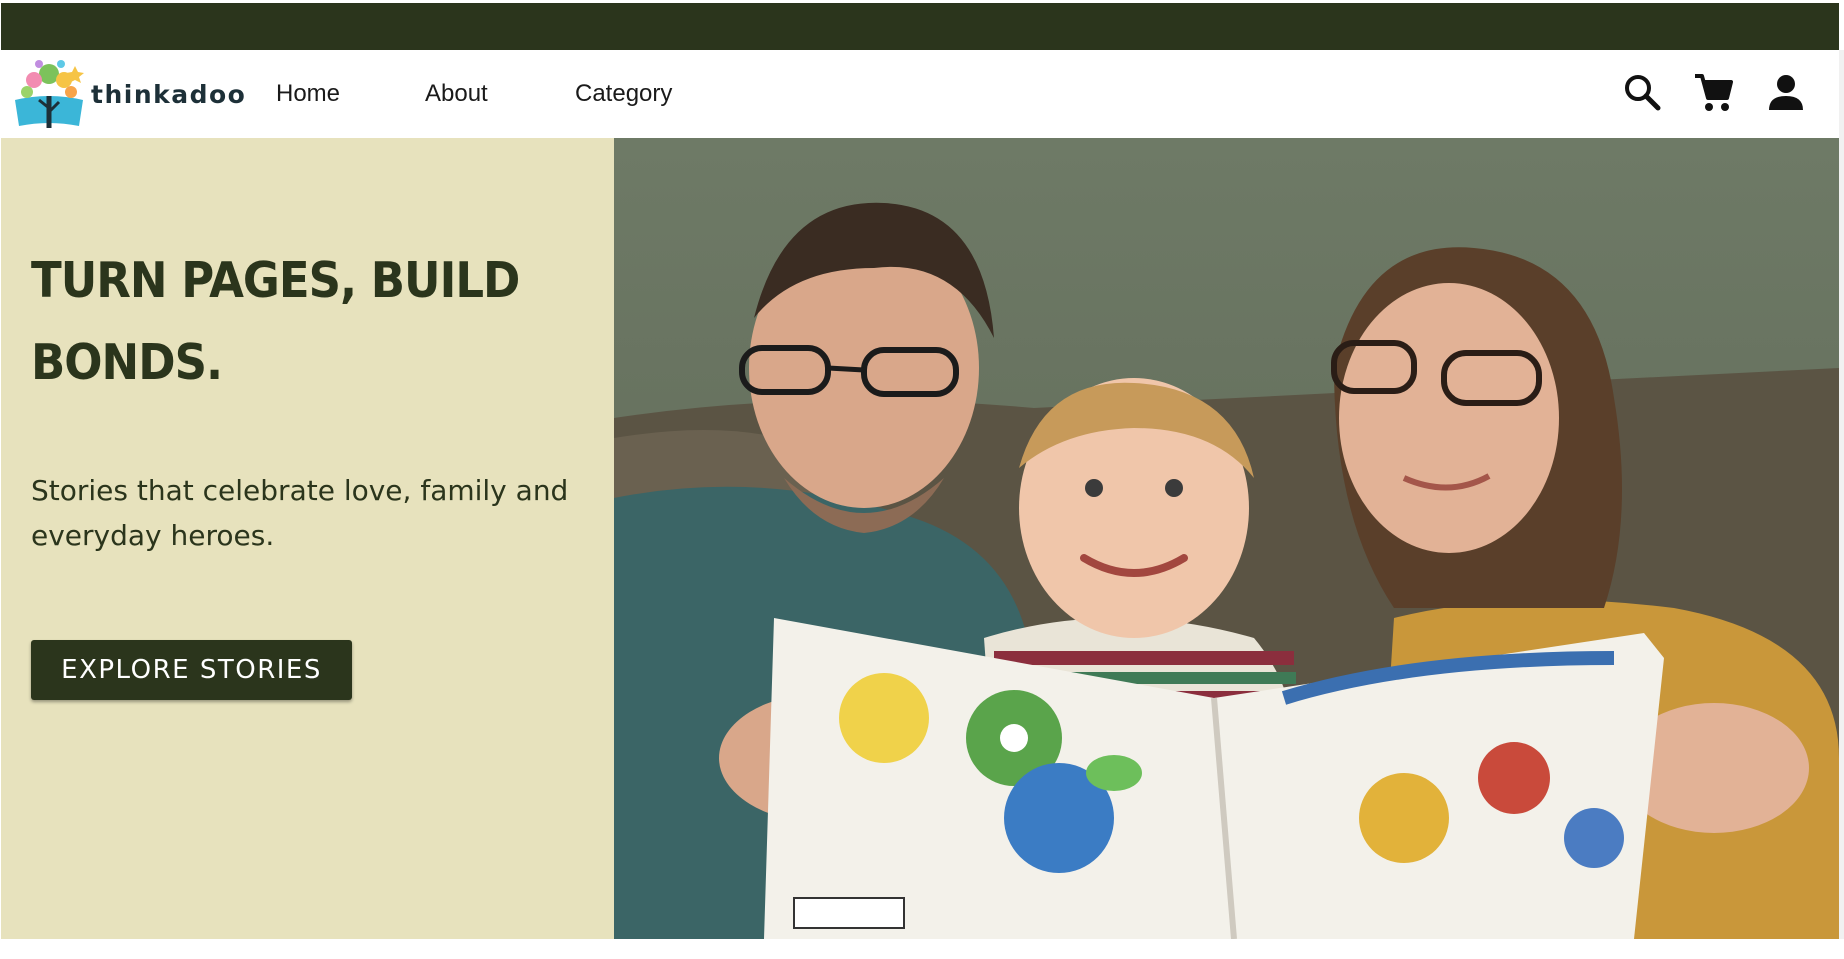  What do you see at coordinates (623, 94) in the screenshot?
I see `nav-category-link: Category` at bounding box center [623, 94].